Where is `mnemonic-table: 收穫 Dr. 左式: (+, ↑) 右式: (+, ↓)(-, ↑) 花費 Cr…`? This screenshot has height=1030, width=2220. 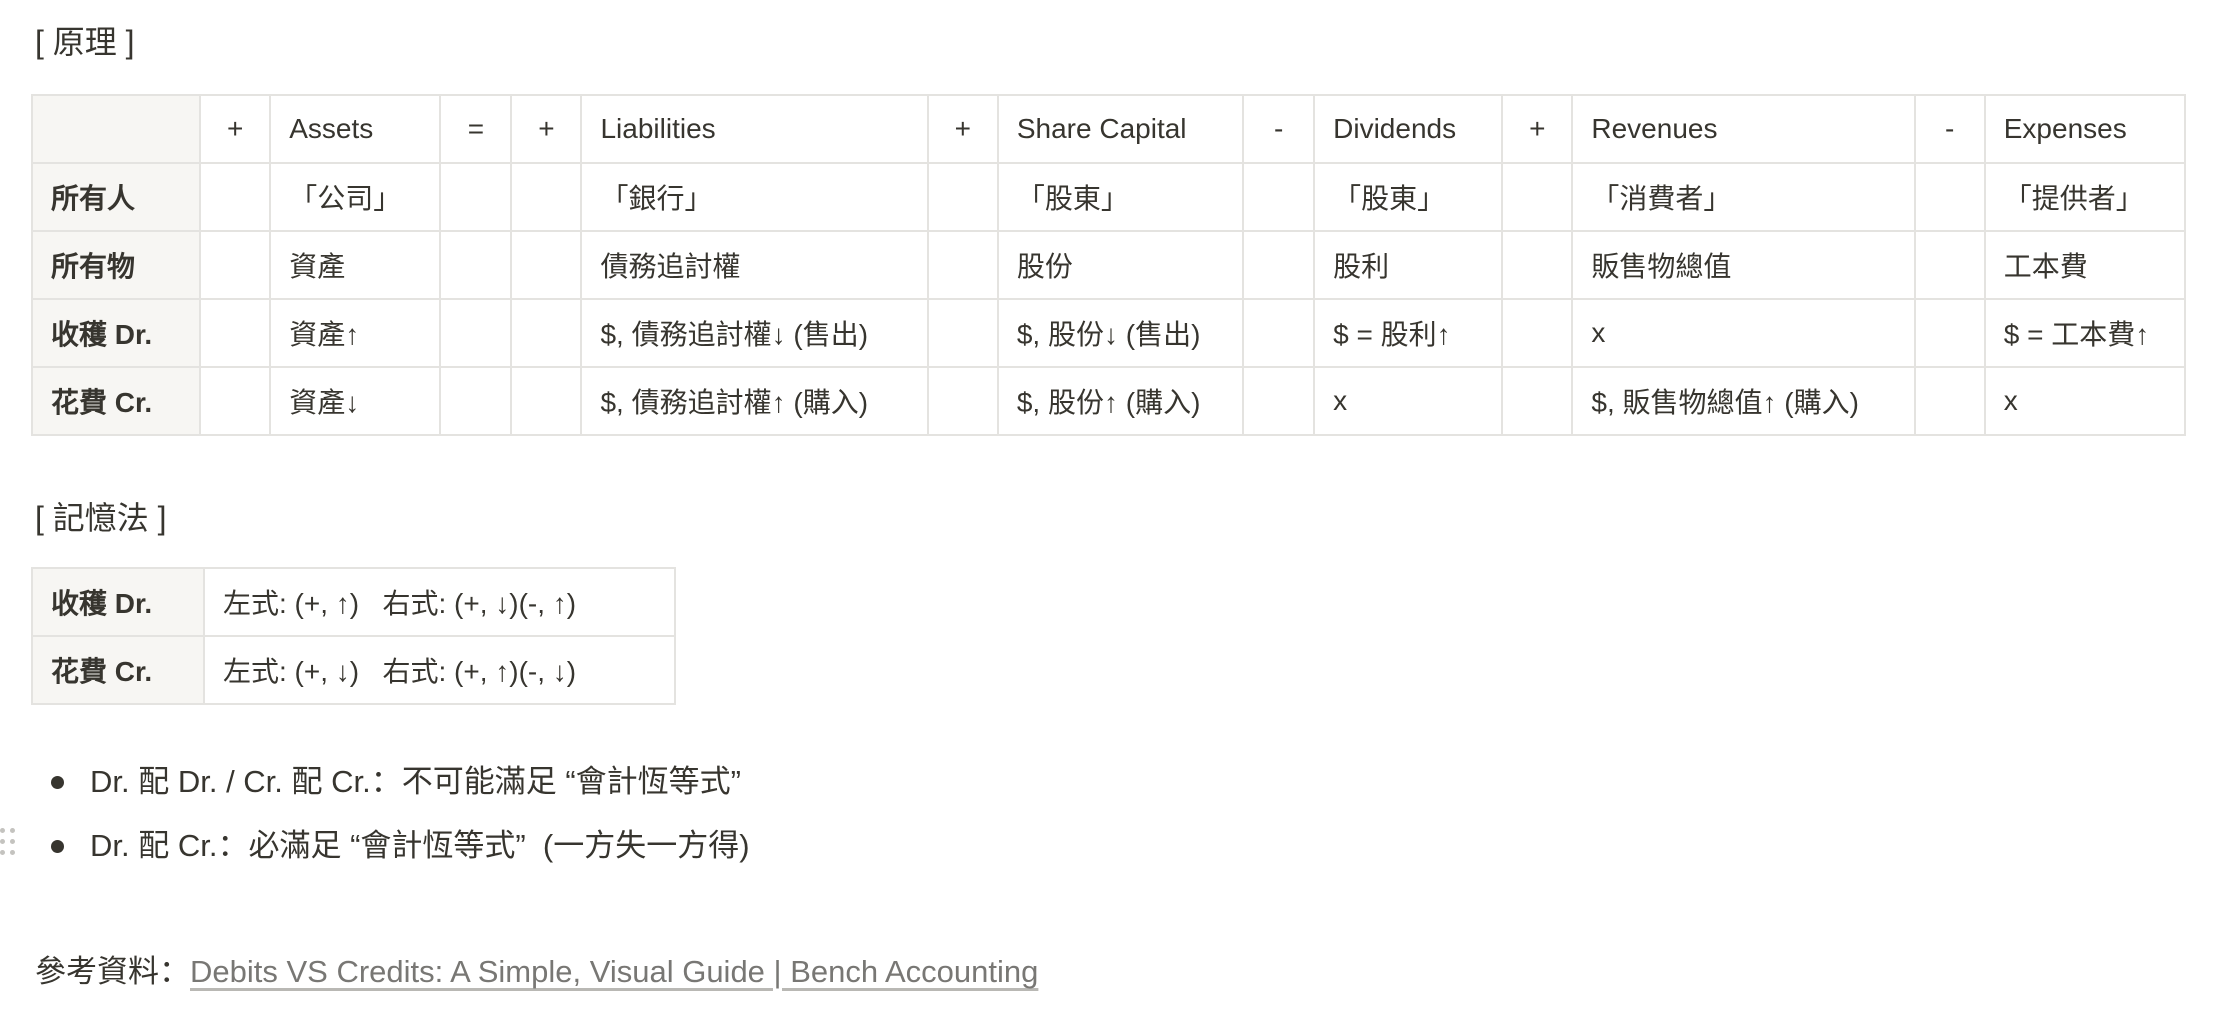 mnemonic-table: 收穫 Dr. 左式: (+, ↑) 右式: (+, ↓)(-, ↑) 花費 Cr… is located at coordinates (353, 636).